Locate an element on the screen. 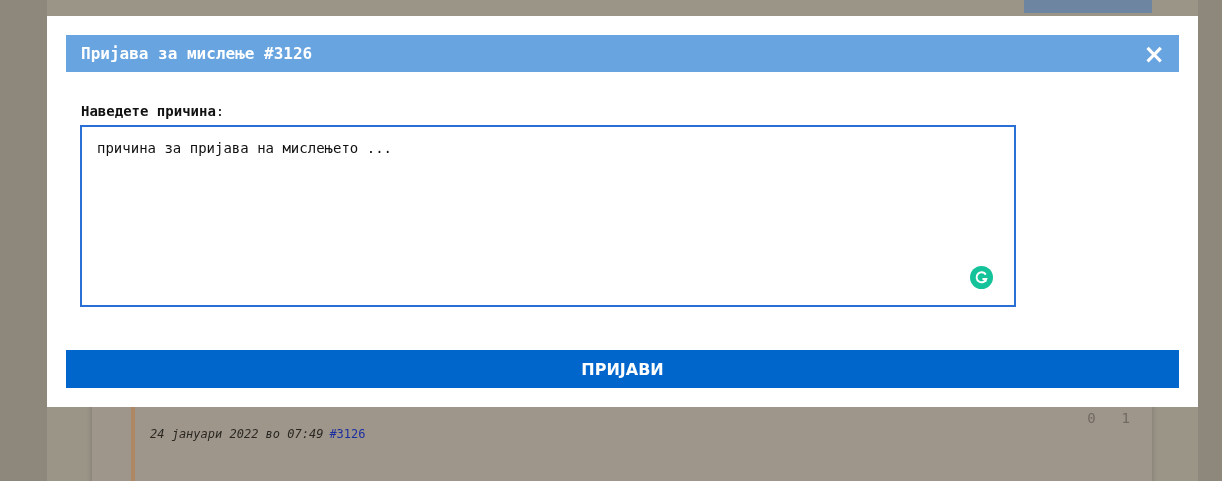 This screenshot has width=1222, height=481. dialog-title: Пријава за мислење #3126 is located at coordinates (197, 53).